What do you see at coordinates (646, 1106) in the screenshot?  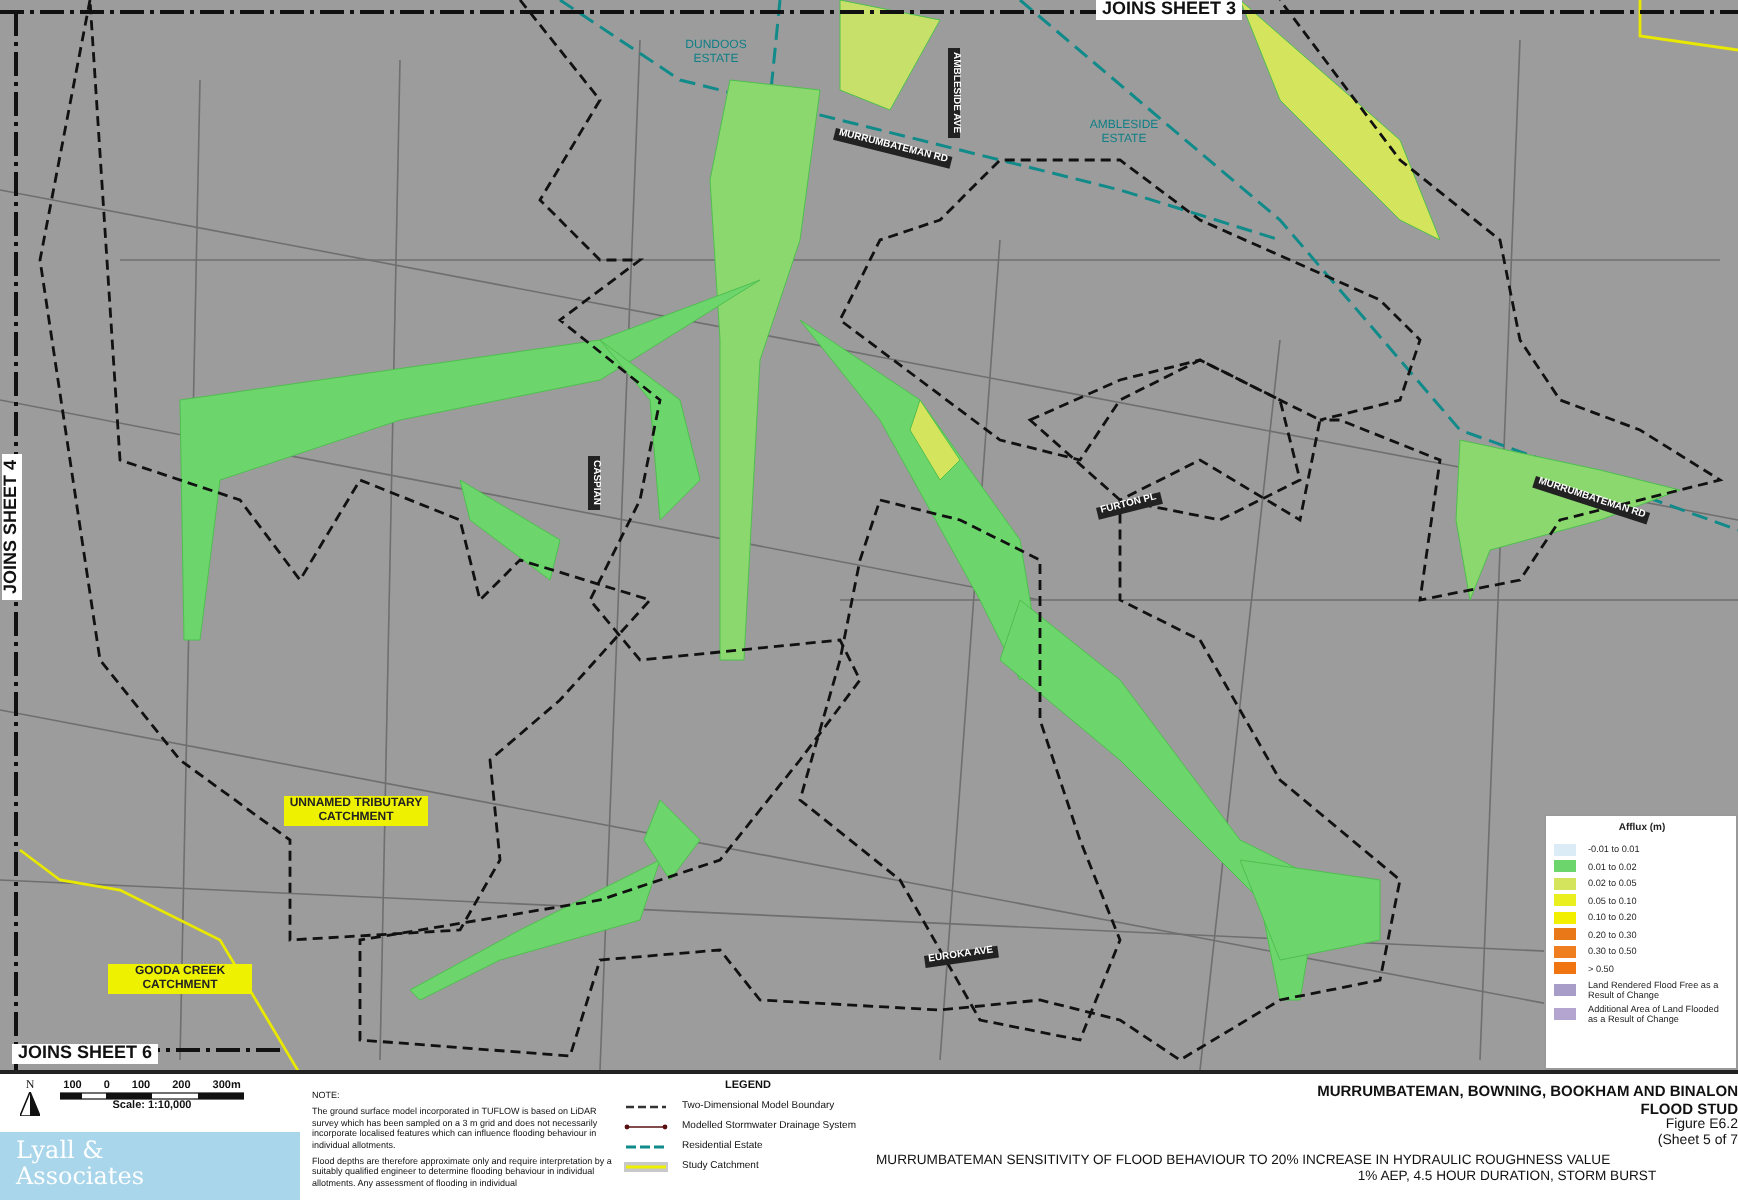 I see `boundary-line-icon` at bounding box center [646, 1106].